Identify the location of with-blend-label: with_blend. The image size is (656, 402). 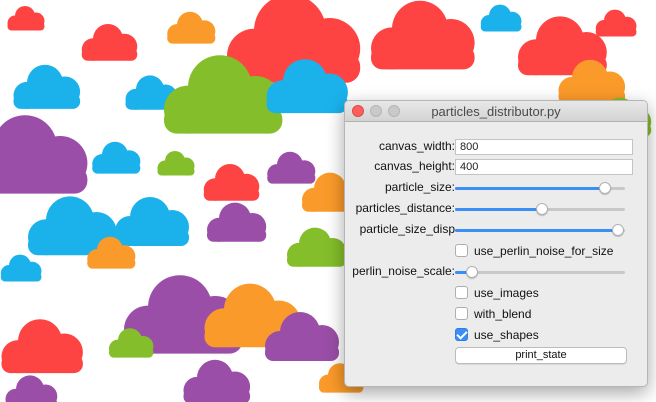
(503, 314).